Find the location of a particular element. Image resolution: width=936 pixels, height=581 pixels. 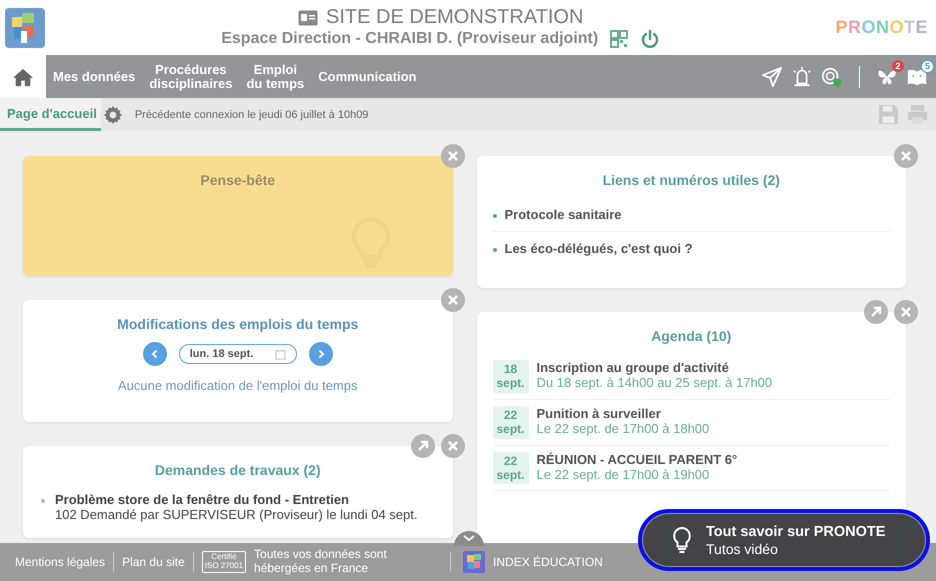

home-tab is located at coordinates (23, 76).